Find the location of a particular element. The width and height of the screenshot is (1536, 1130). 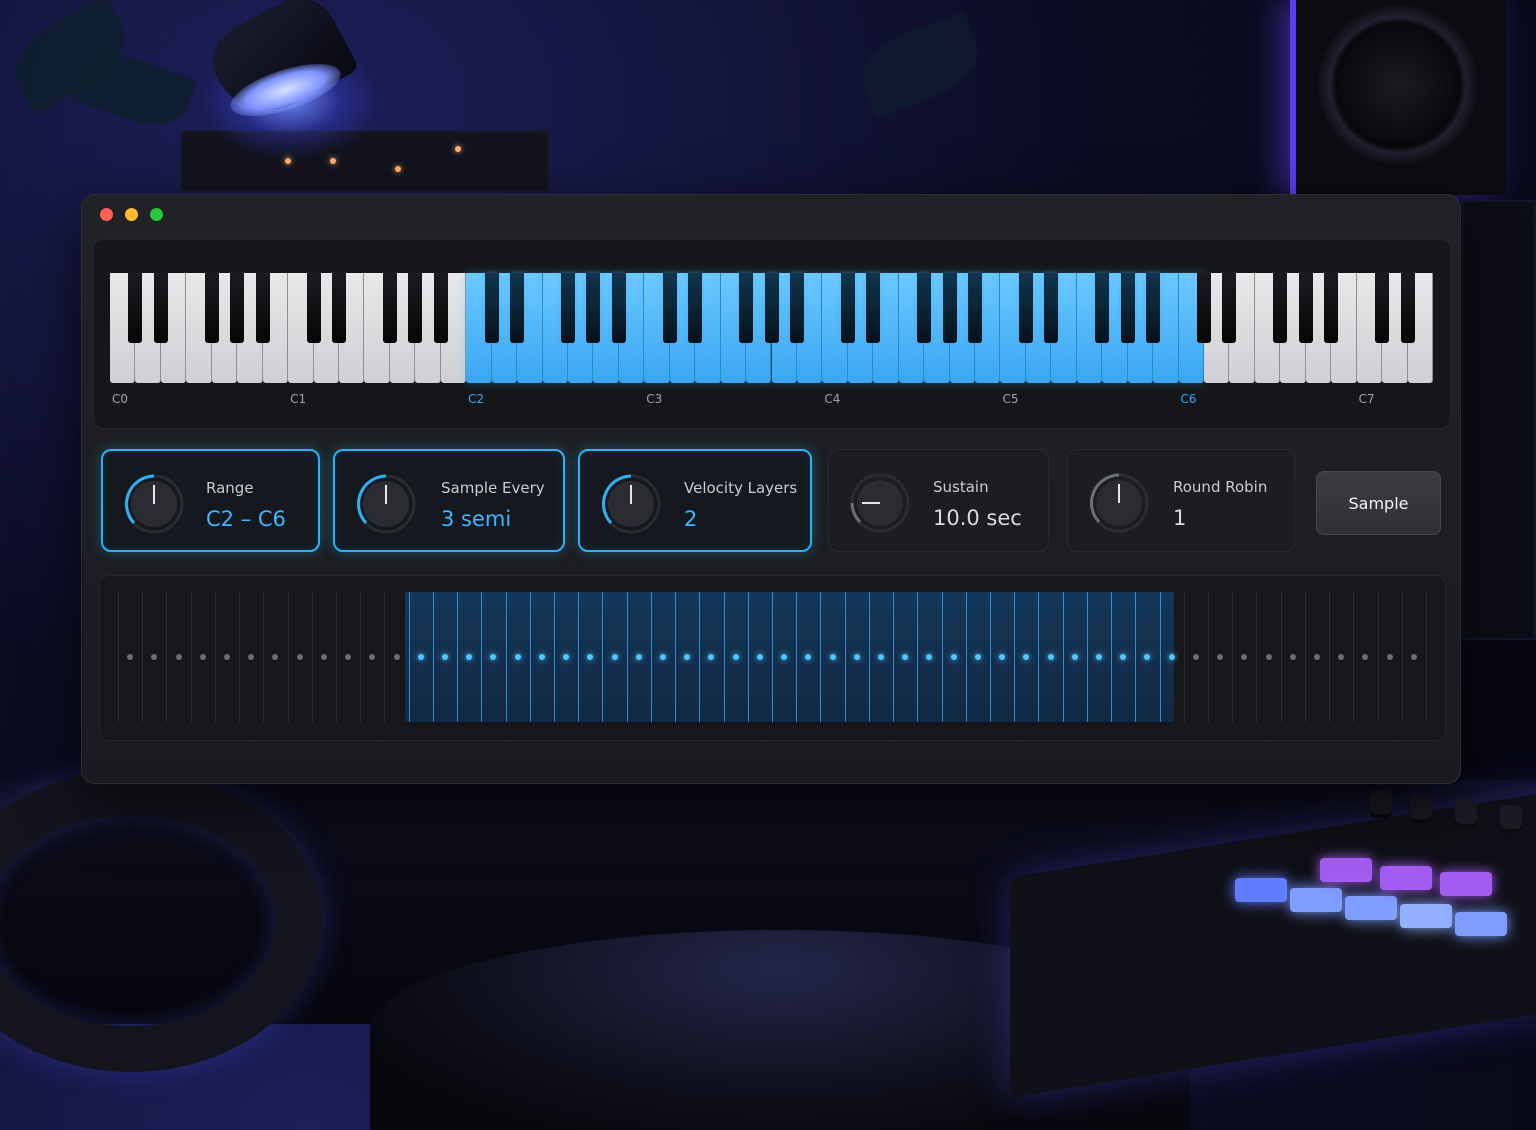

sustain-control: Sustain 10.0 sec is located at coordinates (938, 500).